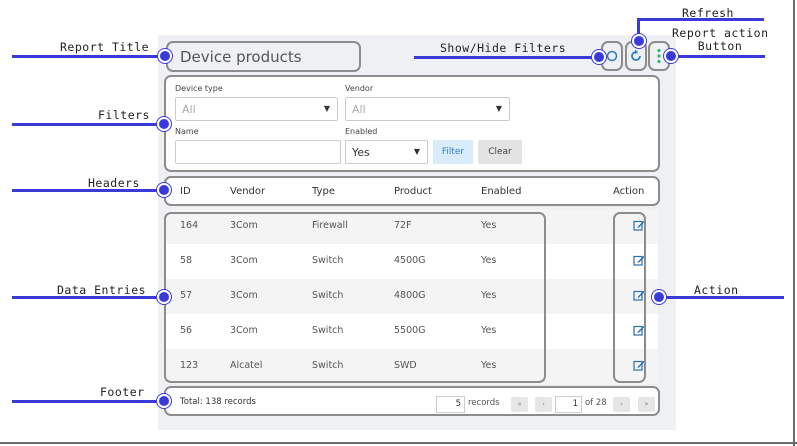  What do you see at coordinates (646, 404) in the screenshot?
I see `last-page-button: »` at bounding box center [646, 404].